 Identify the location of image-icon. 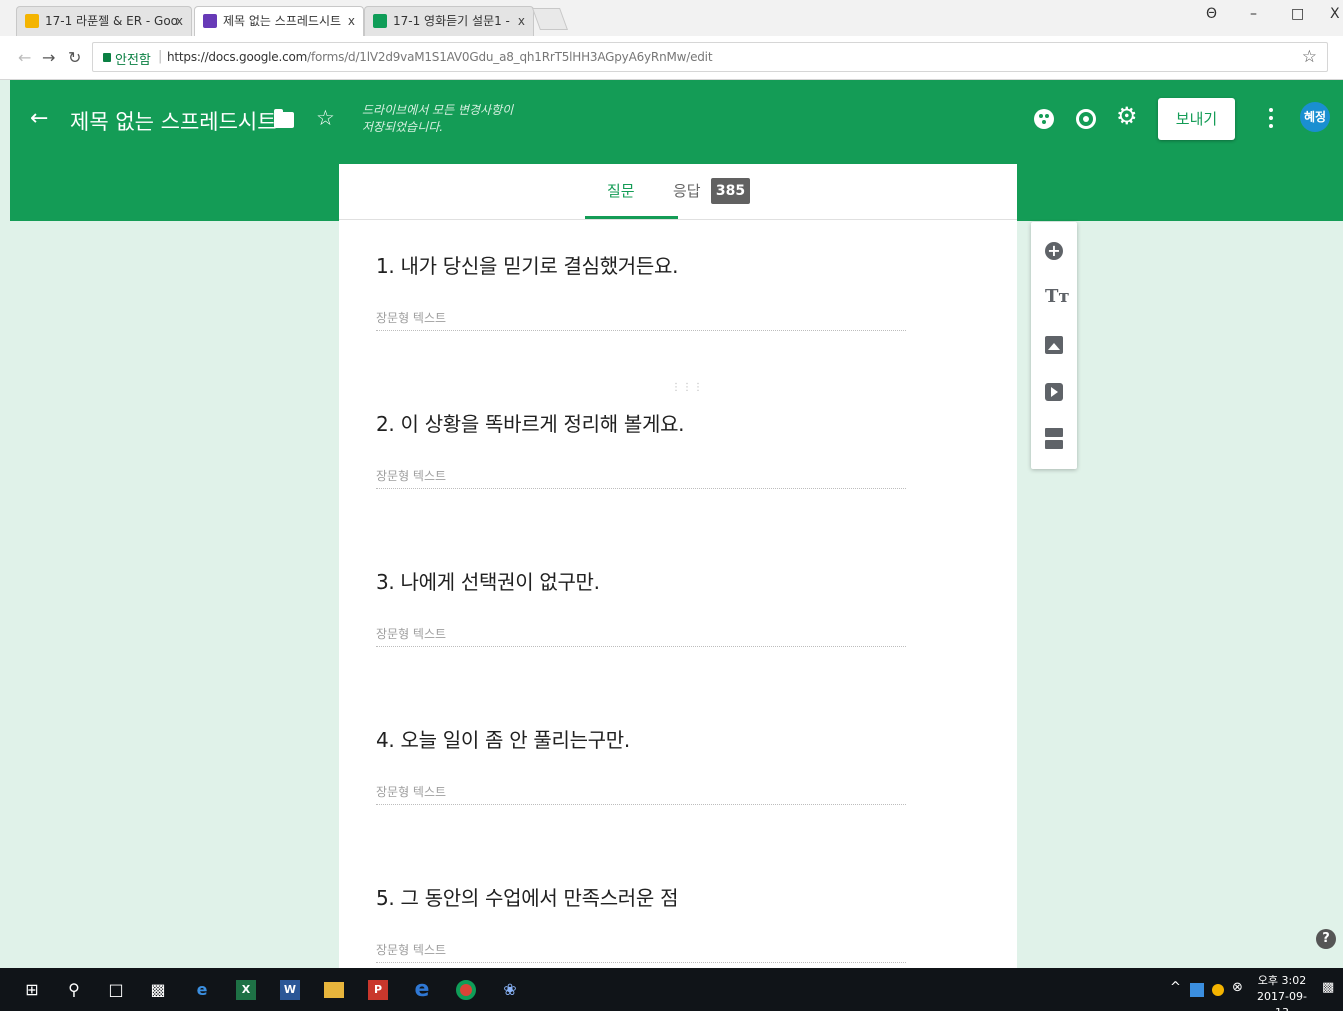
(1054, 345).